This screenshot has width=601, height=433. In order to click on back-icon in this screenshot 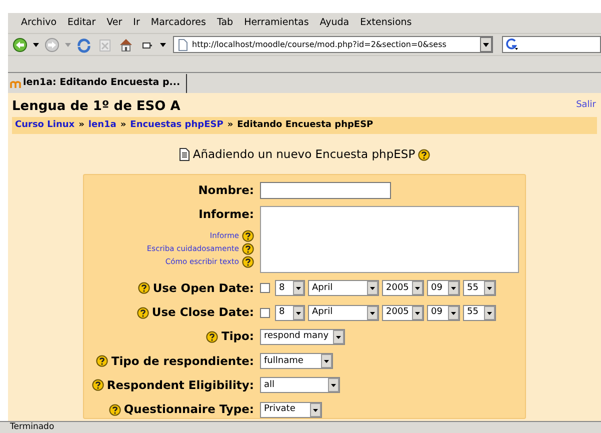, I will do `click(20, 44)`.